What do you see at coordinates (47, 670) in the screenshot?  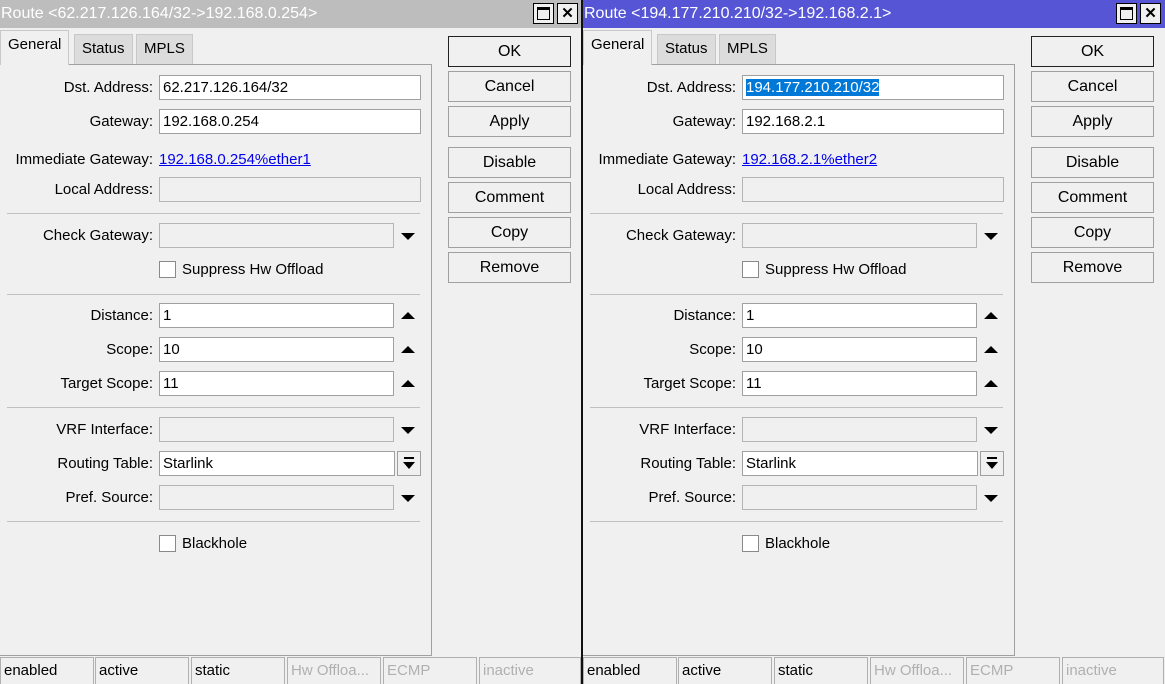 I see `status-cell: enabled` at bounding box center [47, 670].